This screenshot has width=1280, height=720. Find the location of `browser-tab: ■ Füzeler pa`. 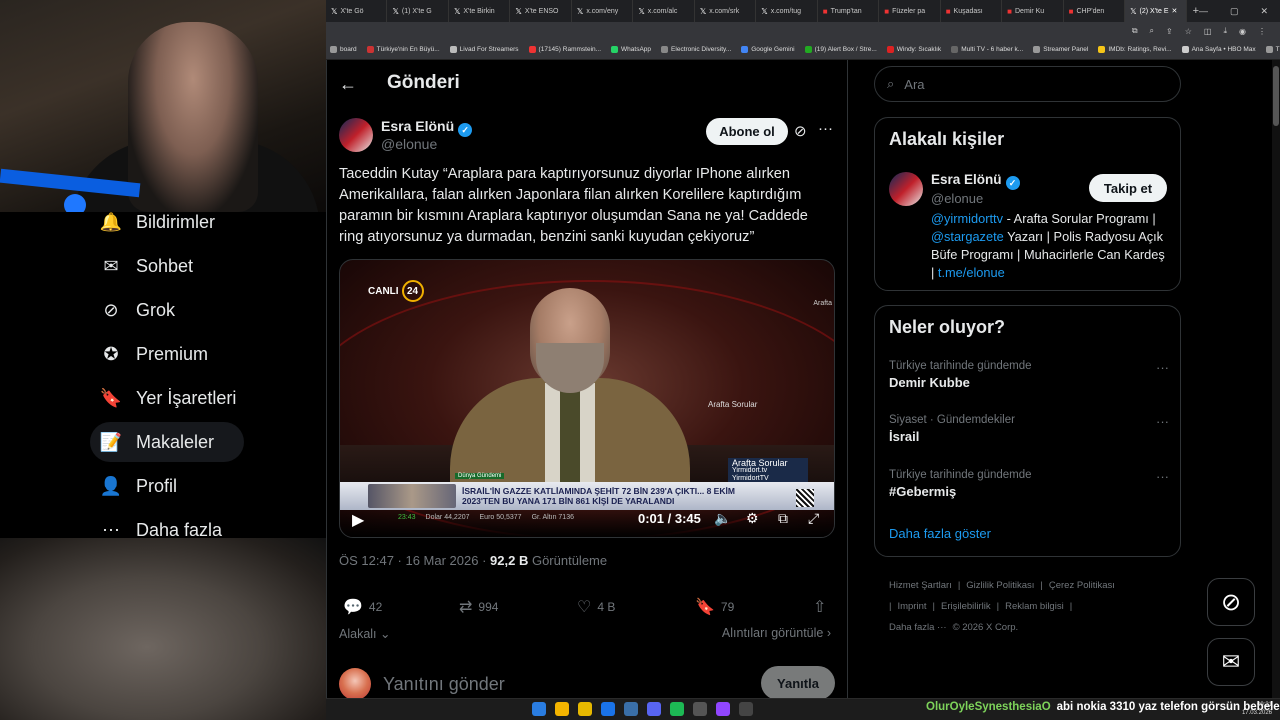

browser-tab: ■ Füzeler pa is located at coordinates (910, 11).